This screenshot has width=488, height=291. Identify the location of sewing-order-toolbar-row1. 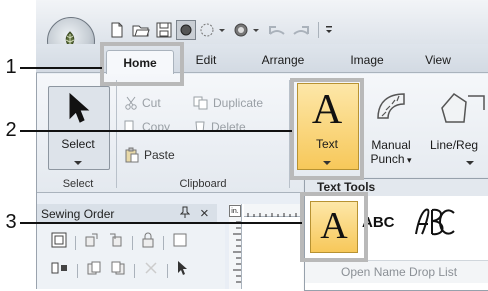
(119, 242).